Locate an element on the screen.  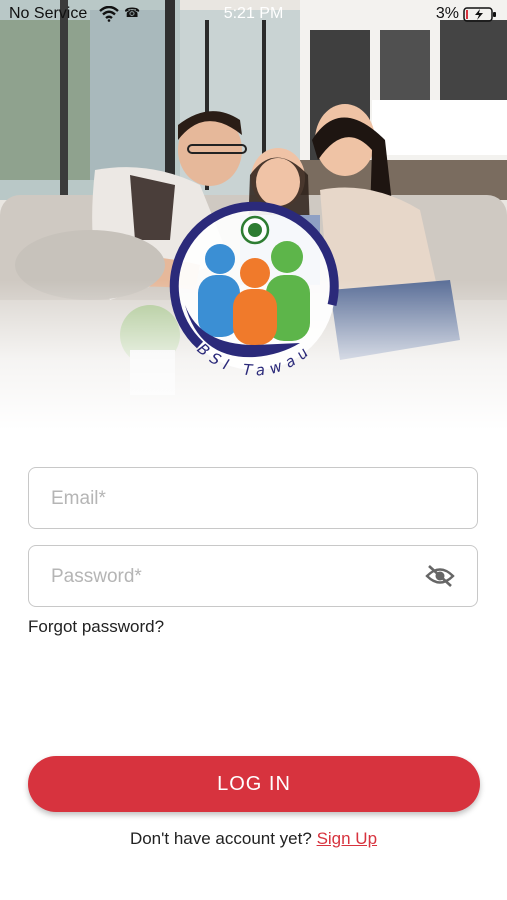
signup-prompt: Don't have account yet? is located at coordinates (220, 838).